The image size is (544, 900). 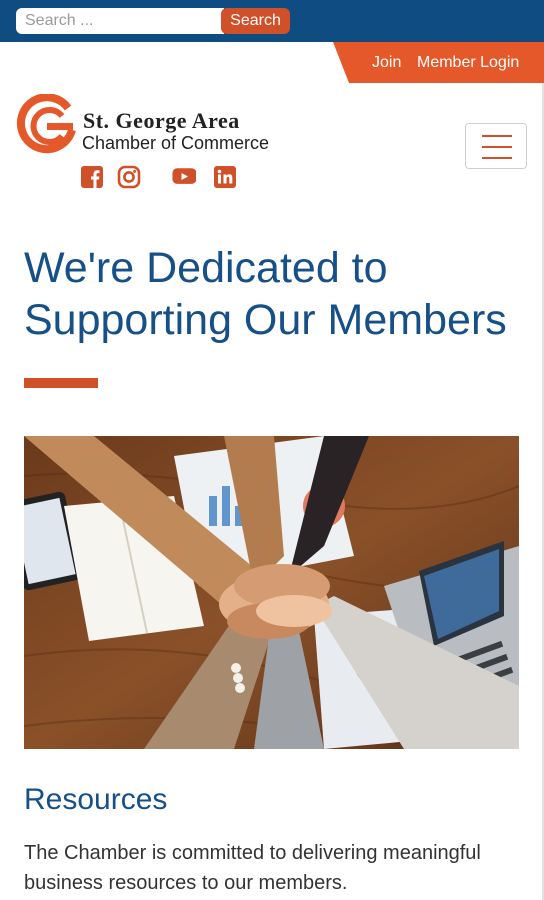 What do you see at coordinates (184, 177) in the screenshot?
I see `youtube-icon` at bounding box center [184, 177].